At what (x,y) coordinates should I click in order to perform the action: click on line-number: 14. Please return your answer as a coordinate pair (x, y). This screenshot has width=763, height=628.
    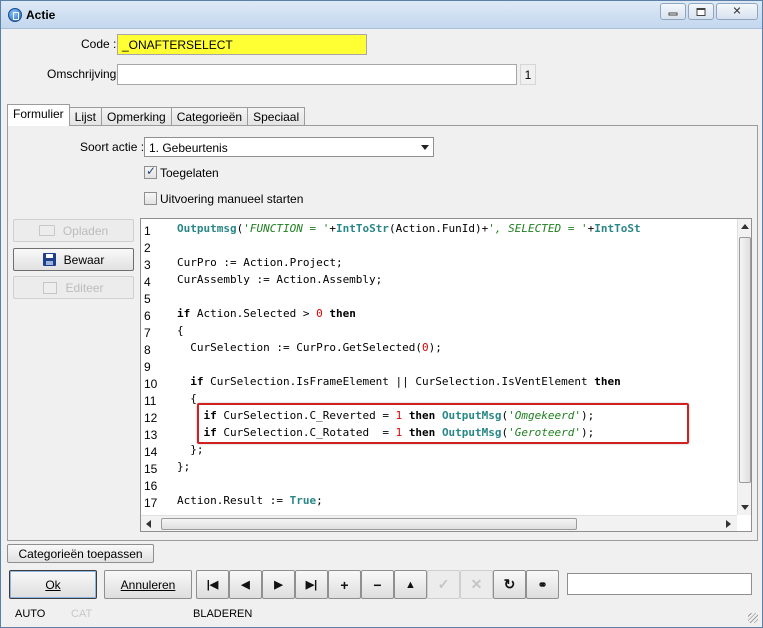
    Looking at the image, I should click on (151, 452).